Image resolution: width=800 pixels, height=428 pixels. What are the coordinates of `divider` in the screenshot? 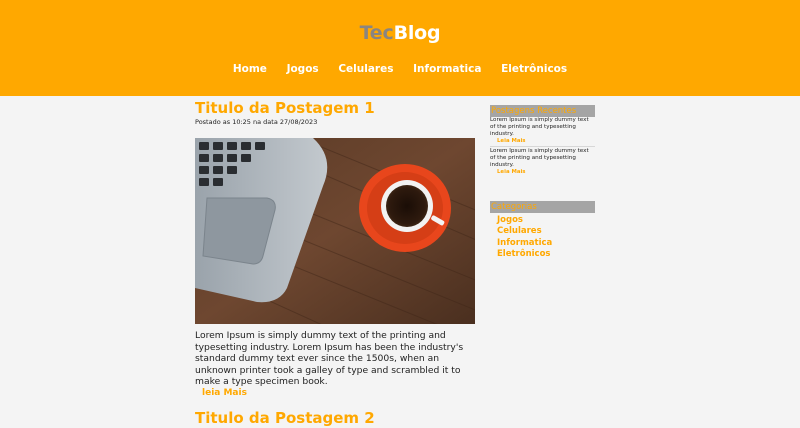 It's located at (542, 146).